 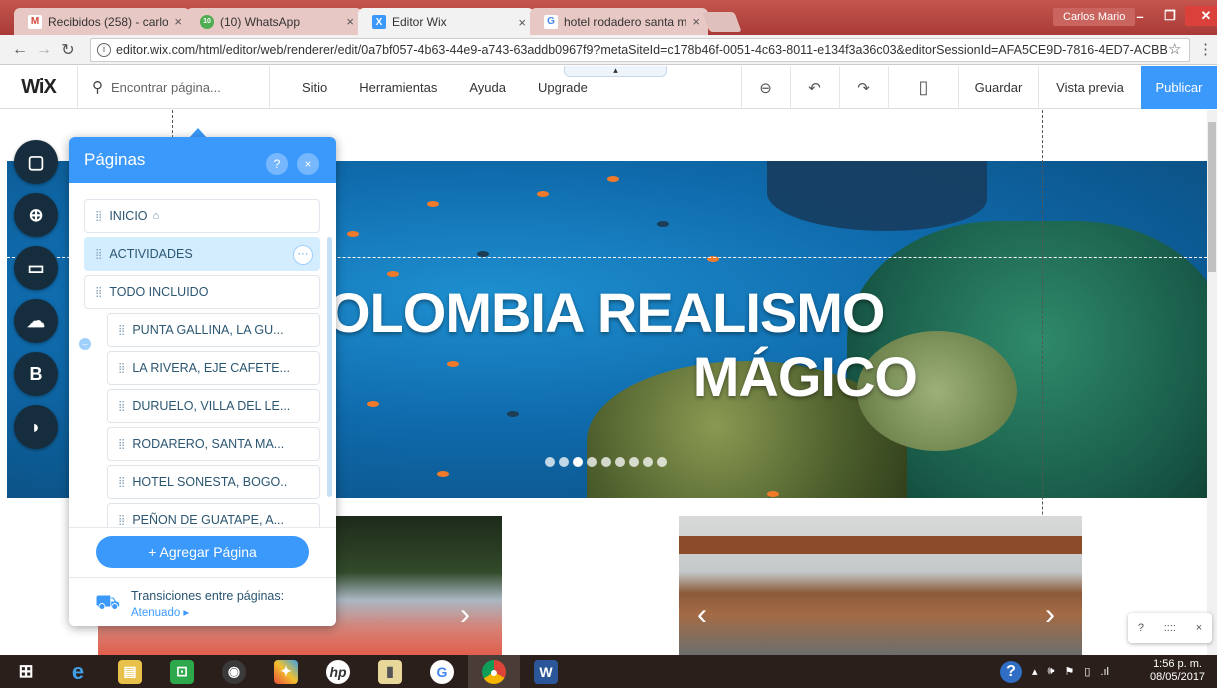 I want to click on help-tray-icon: ?, so click(x=1011, y=671).